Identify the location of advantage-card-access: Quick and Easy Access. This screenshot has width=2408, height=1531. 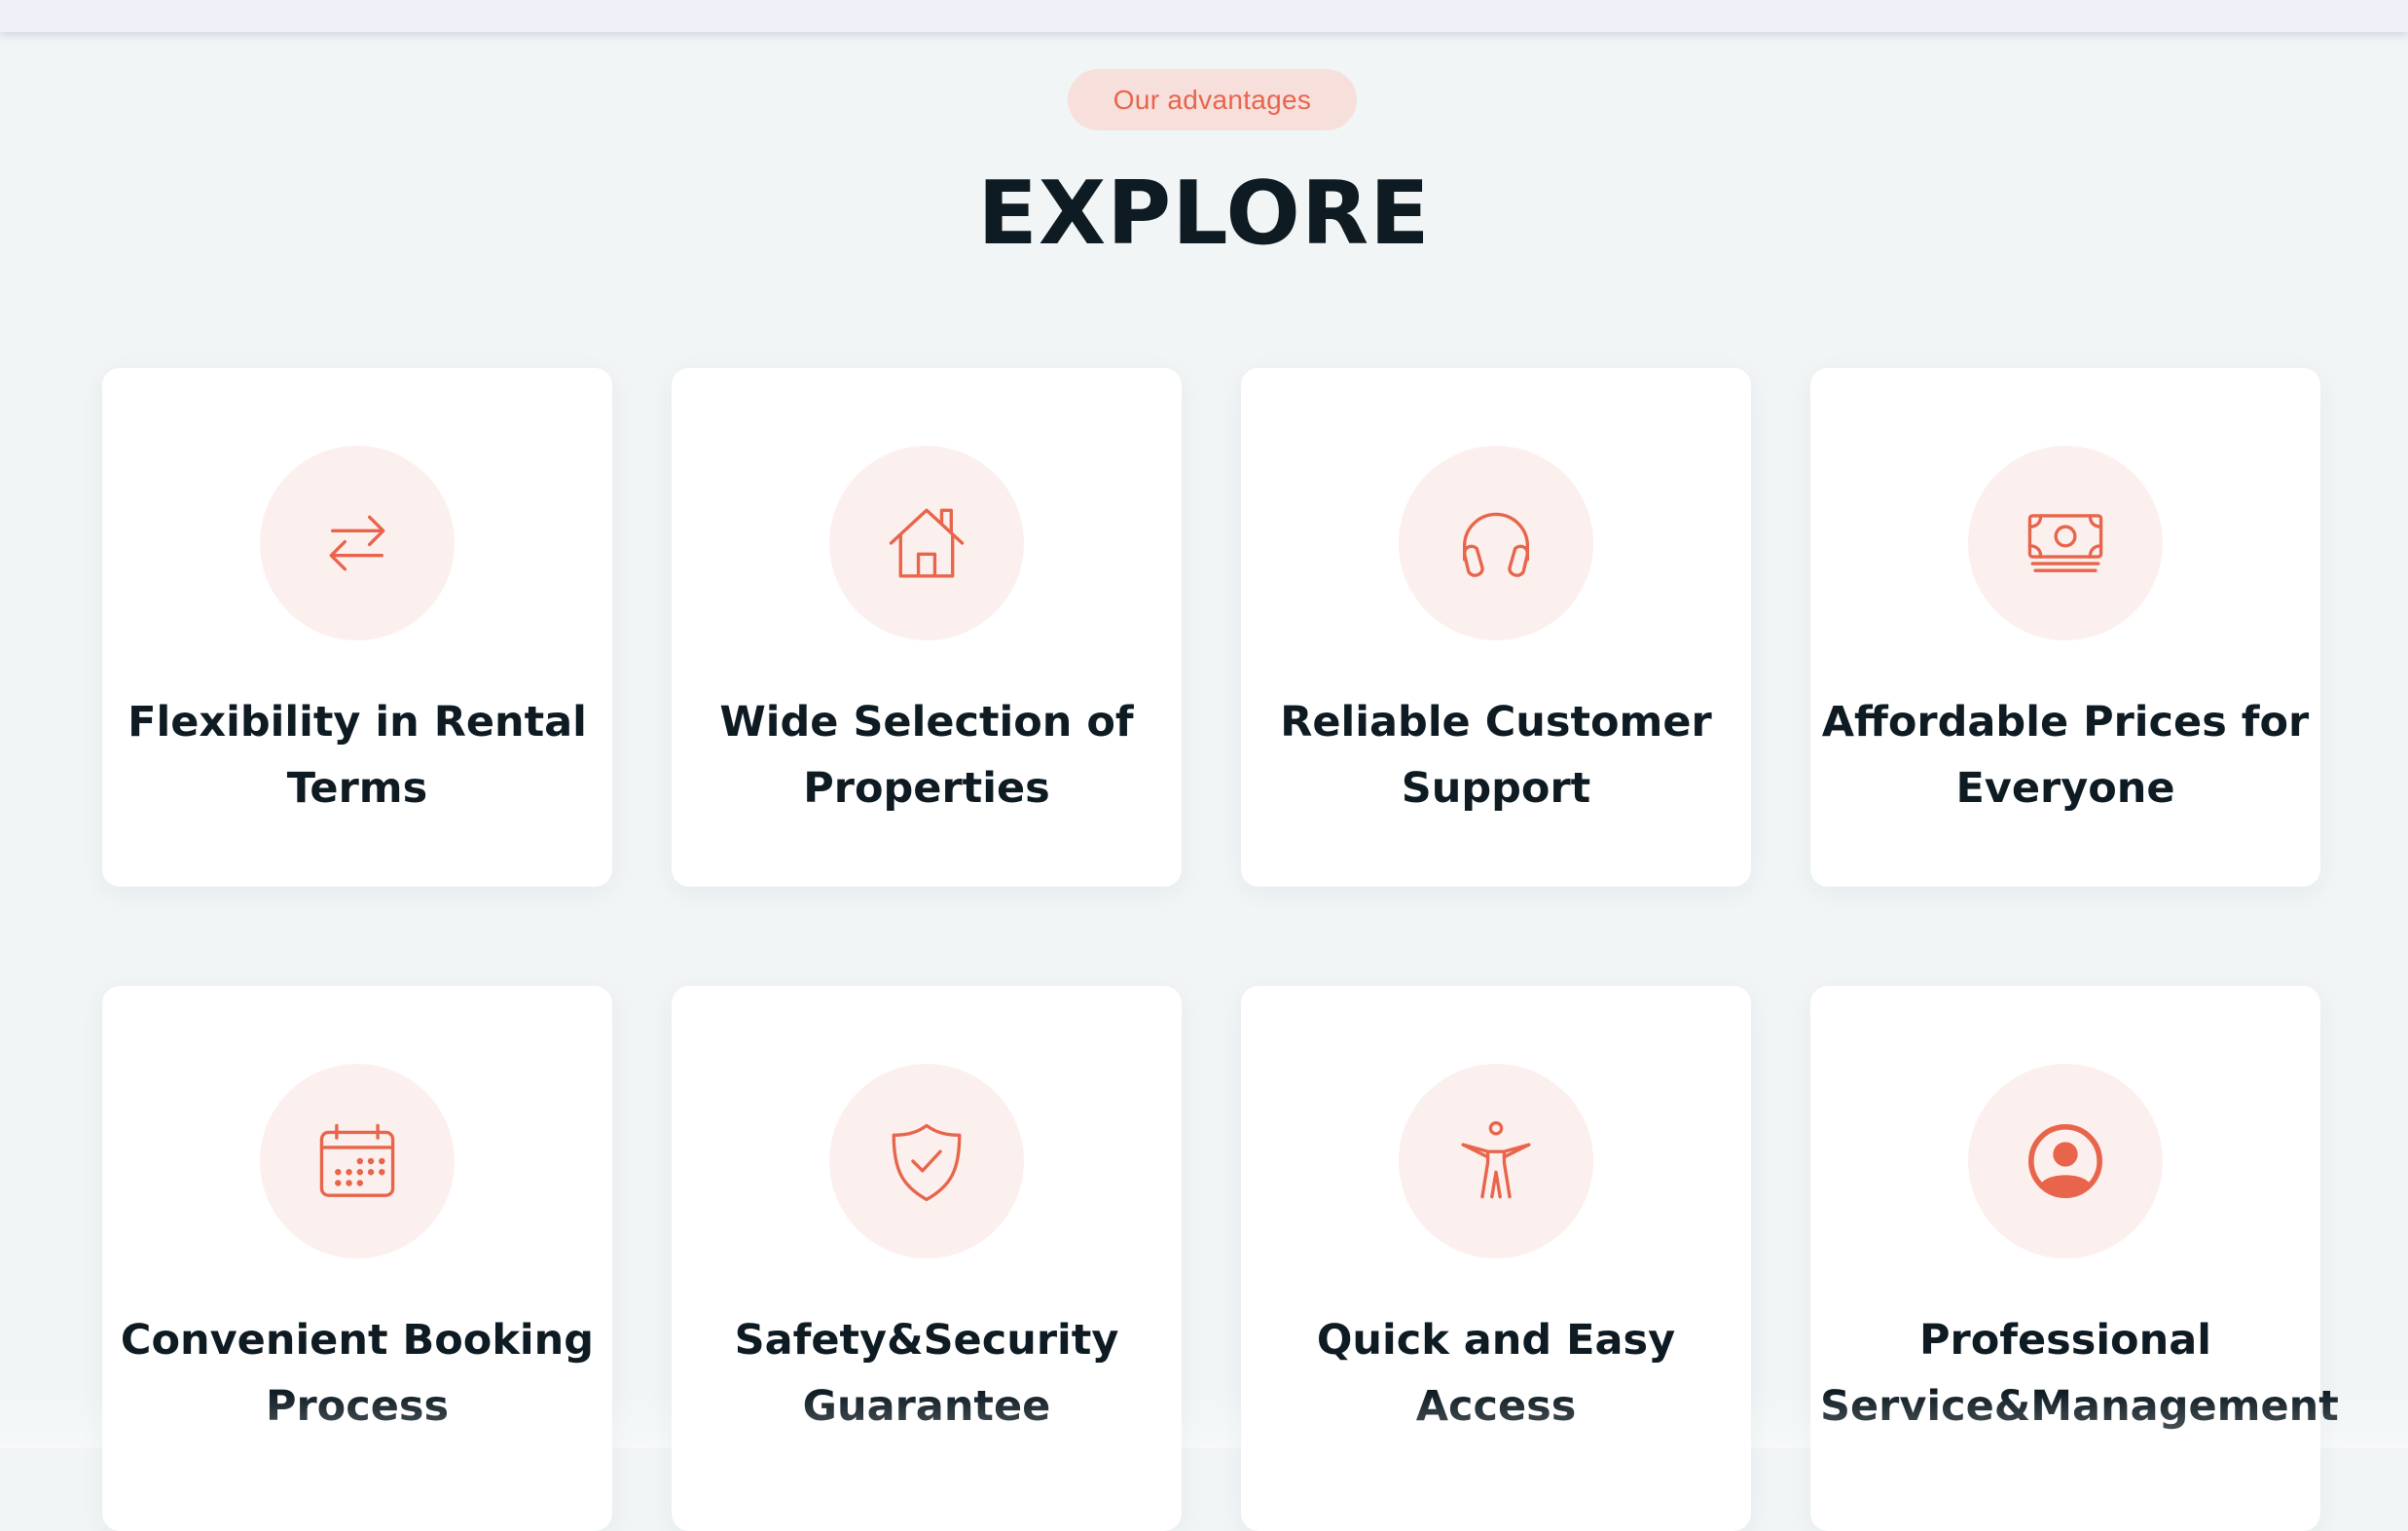
(1496, 1258).